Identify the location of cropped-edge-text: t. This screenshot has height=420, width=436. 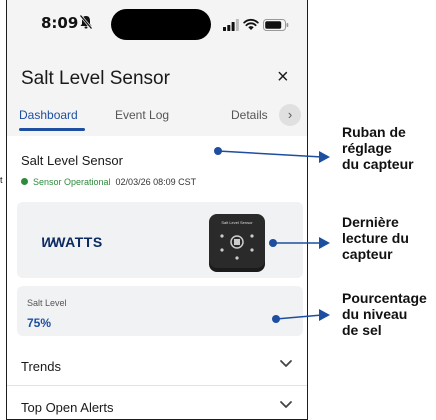
(1, 180).